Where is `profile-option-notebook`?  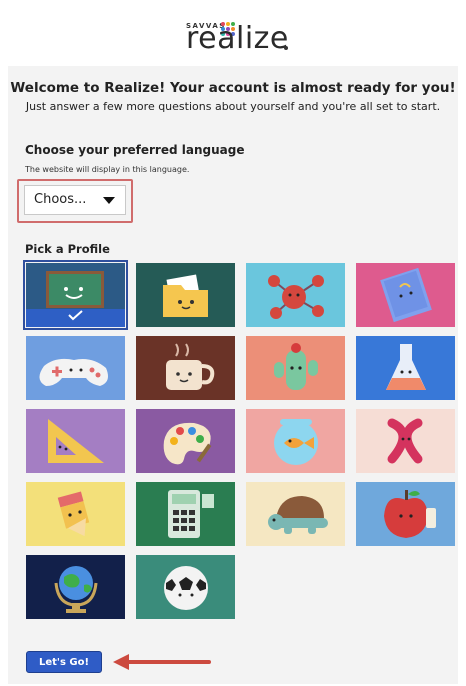
profile-option-notebook is located at coordinates (405, 295).